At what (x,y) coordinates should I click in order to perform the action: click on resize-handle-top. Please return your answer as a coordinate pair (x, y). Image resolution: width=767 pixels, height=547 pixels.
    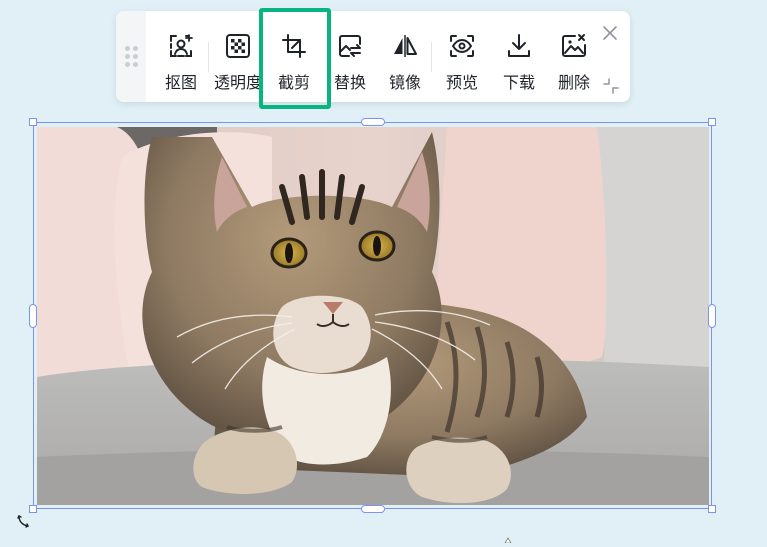
    Looking at the image, I should click on (373, 122).